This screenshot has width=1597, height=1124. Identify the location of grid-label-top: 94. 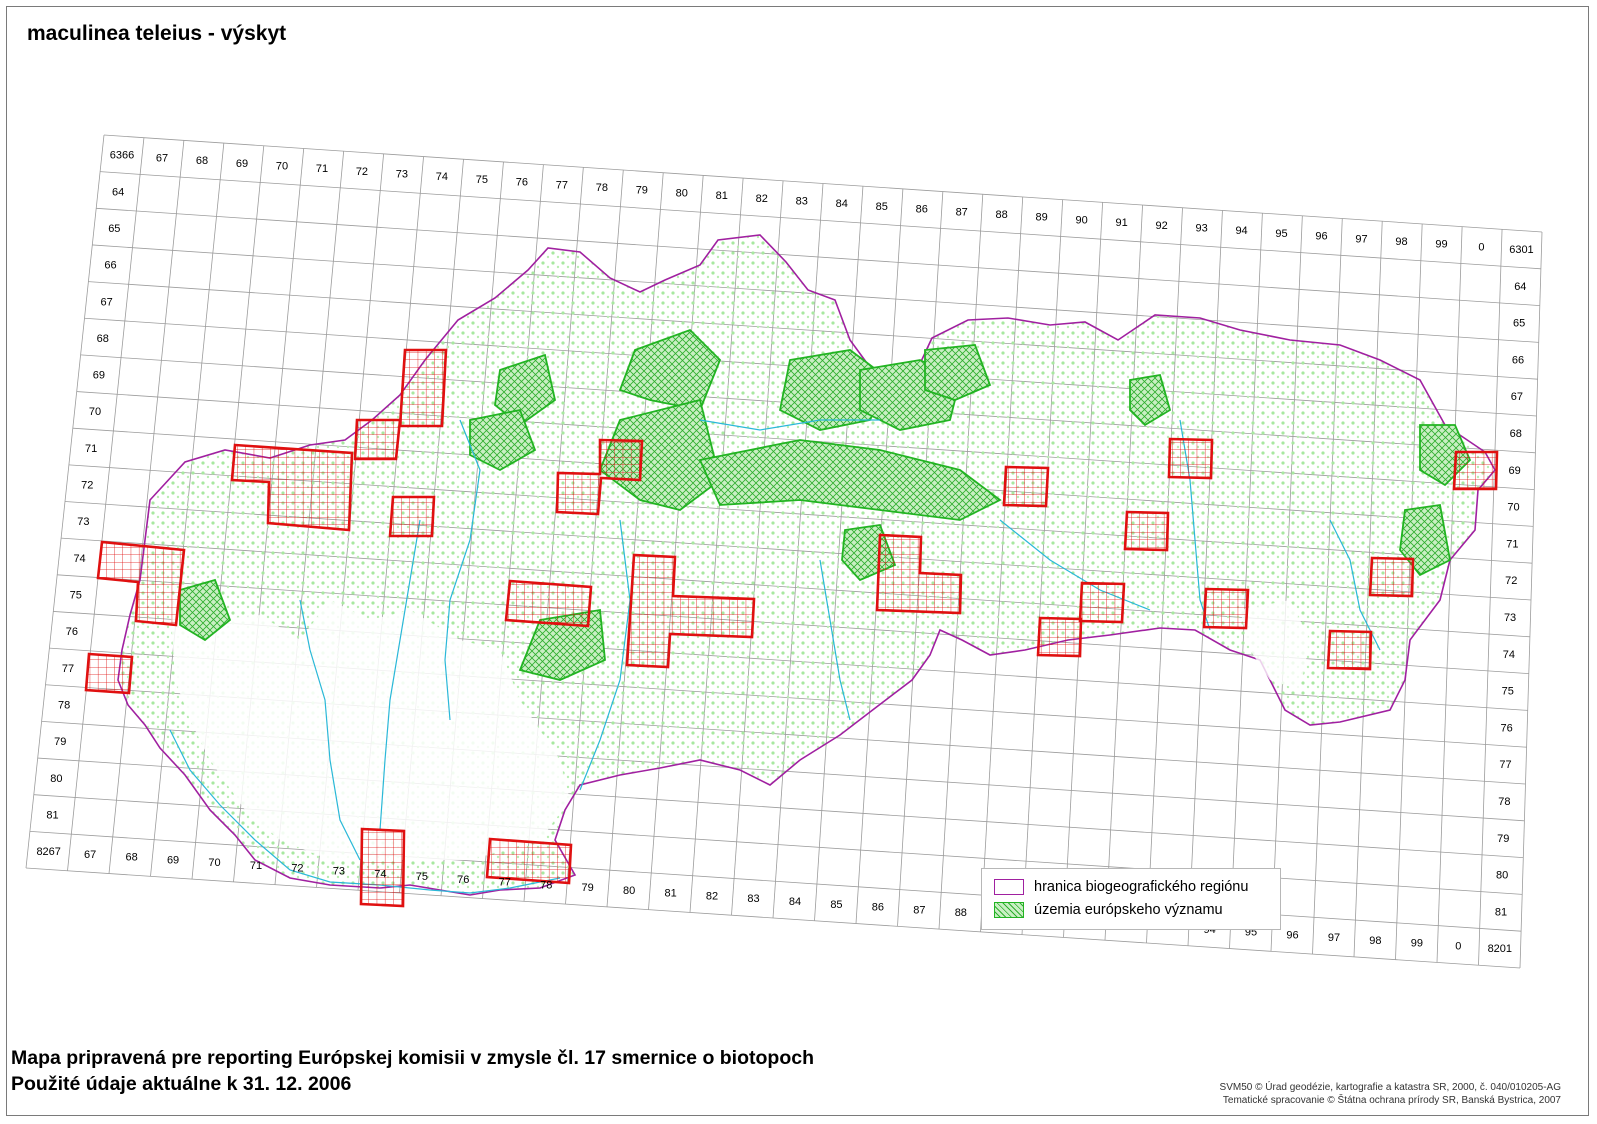
(1241, 231).